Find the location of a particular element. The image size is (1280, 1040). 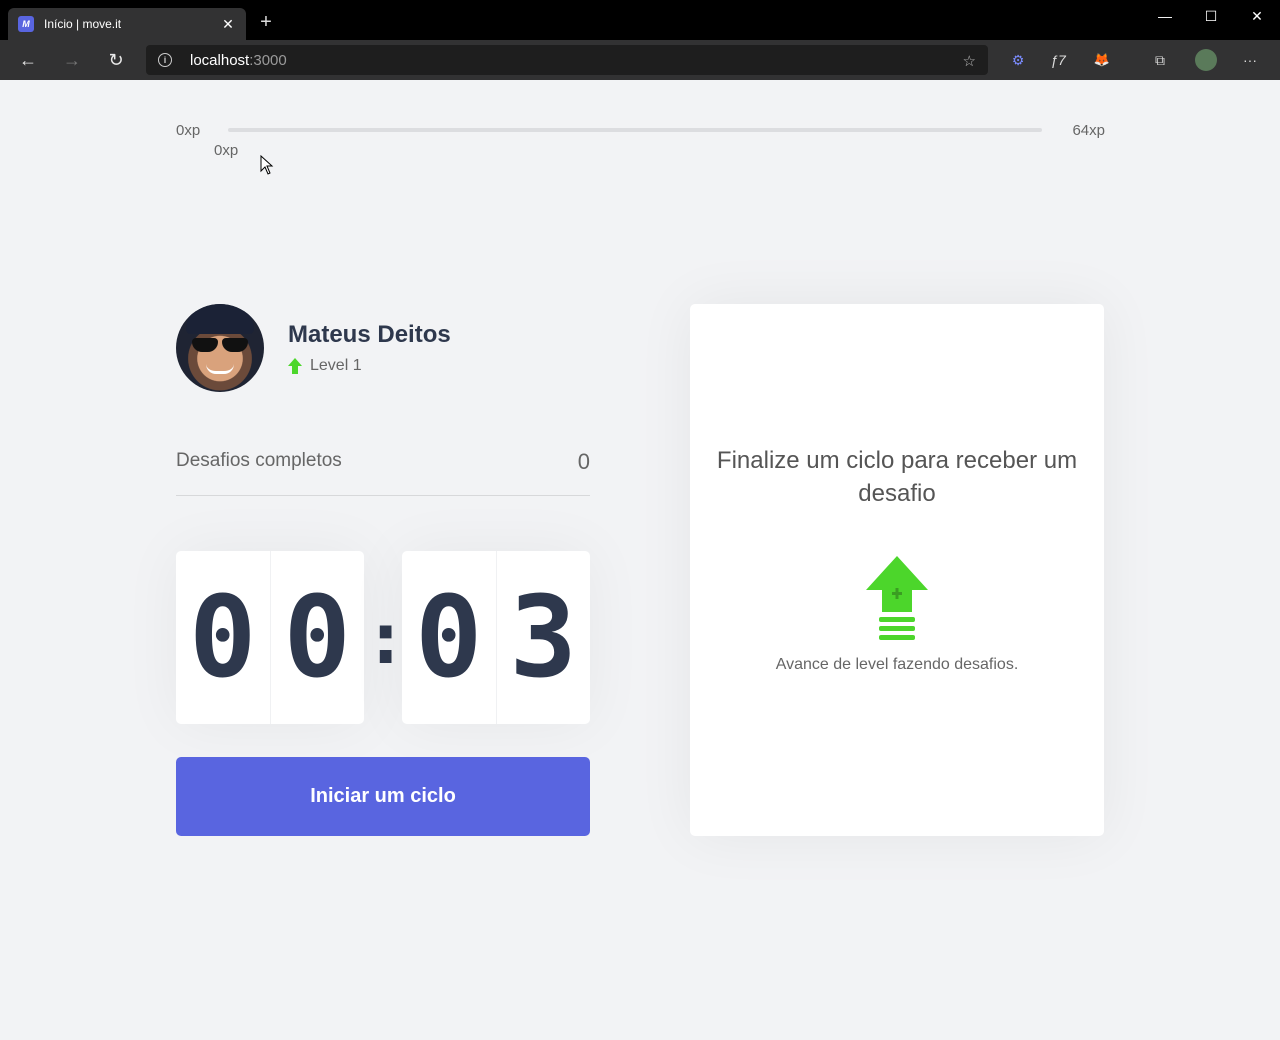

close-window-button: ✕ is located at coordinates (1257, 16).